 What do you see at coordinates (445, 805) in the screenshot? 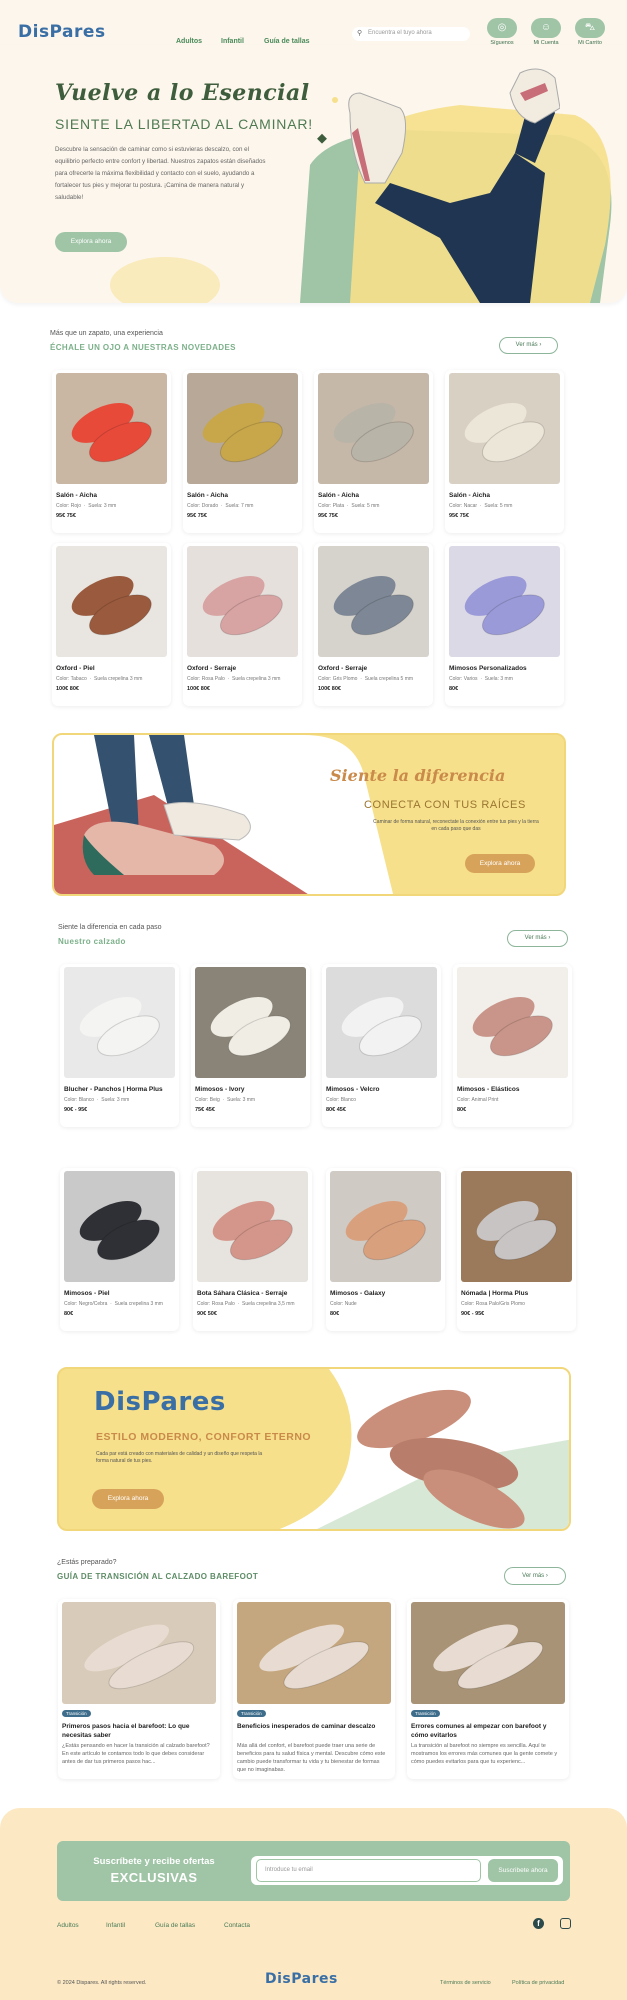
I see `banner1-subtitle: CONECTA CON TUS RAÍCES` at bounding box center [445, 805].